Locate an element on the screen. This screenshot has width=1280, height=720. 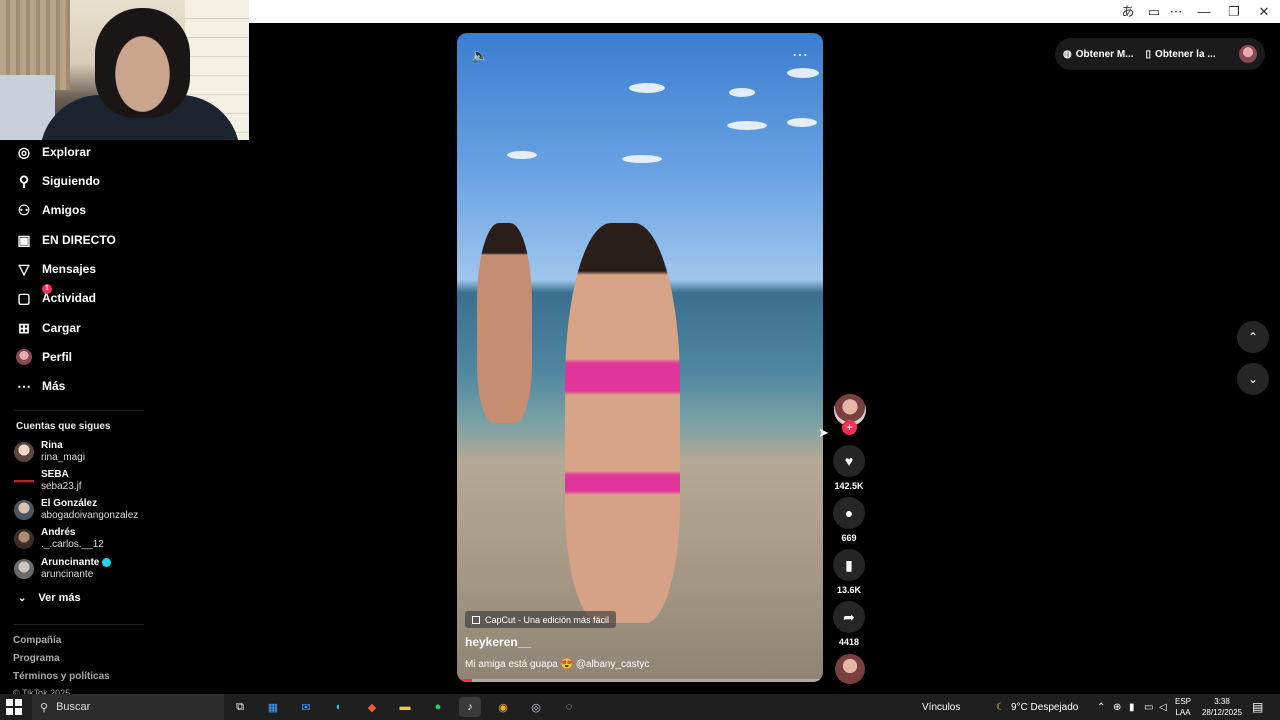
messages-icon: ▽ is located at coordinates (24, 268).